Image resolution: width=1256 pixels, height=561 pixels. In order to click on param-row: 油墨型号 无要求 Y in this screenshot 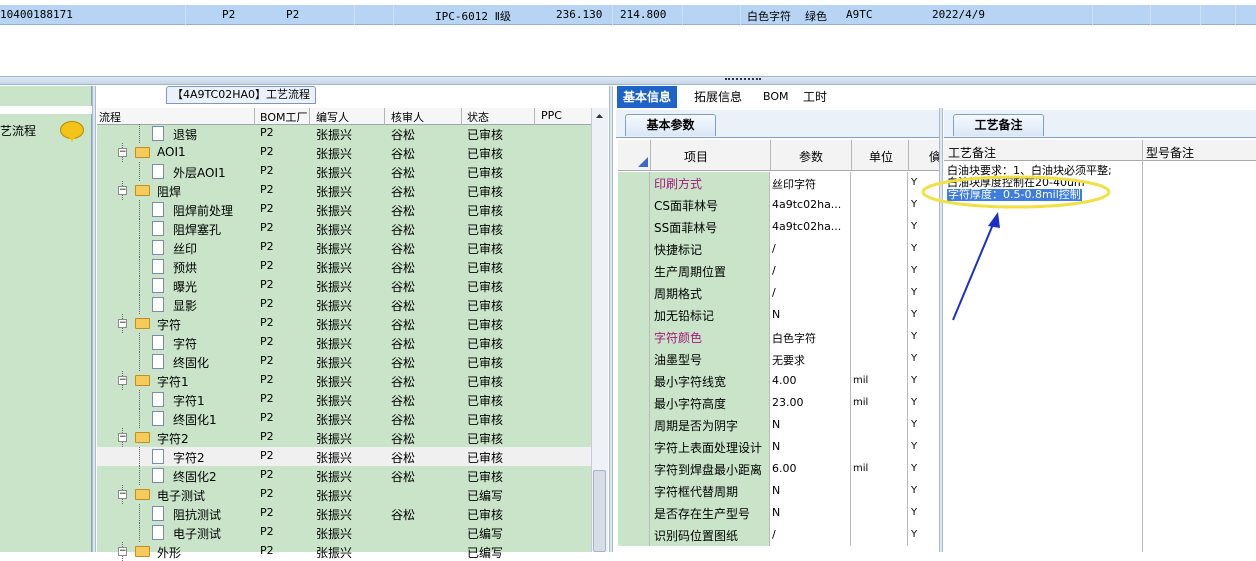, I will do `click(779, 359)`.